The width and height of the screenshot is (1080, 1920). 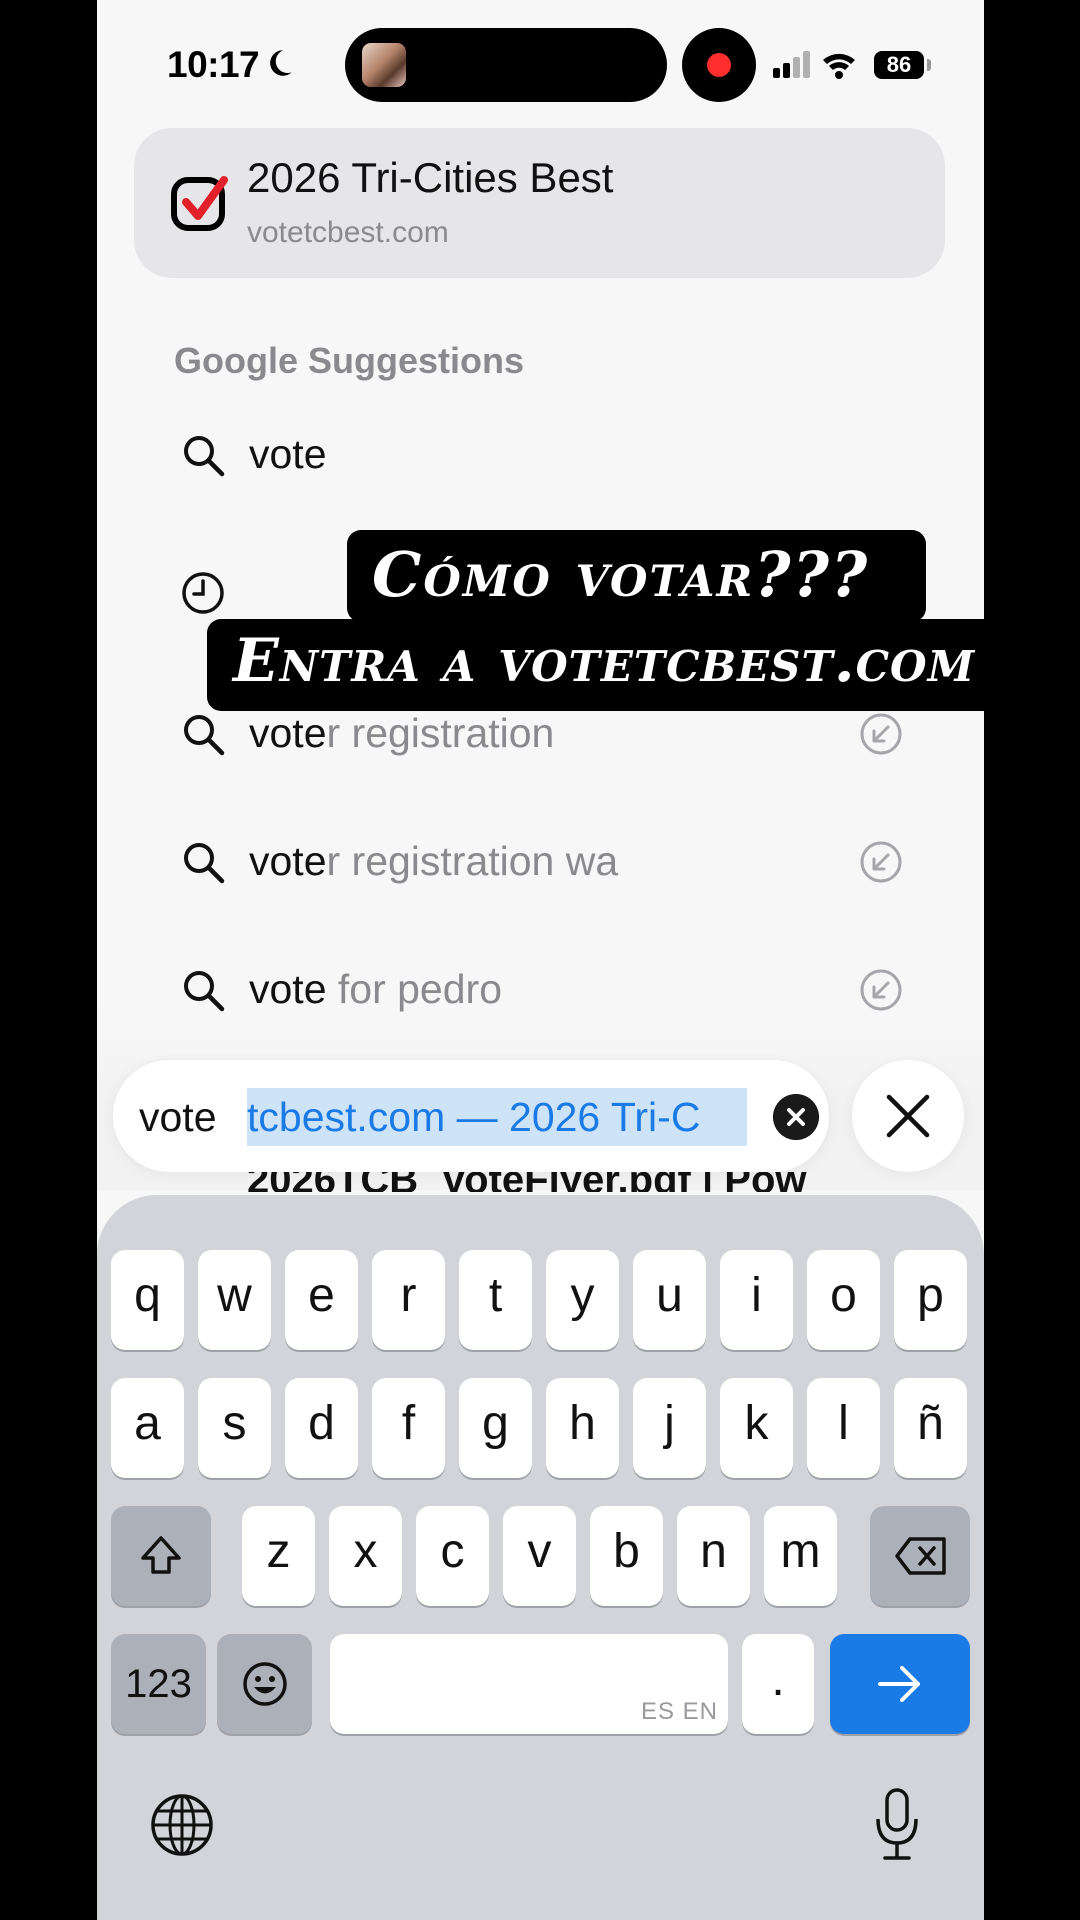 I want to click on autocomplete-selection: tcbest.com — 2026 Tri-C, so click(x=497, y=1117).